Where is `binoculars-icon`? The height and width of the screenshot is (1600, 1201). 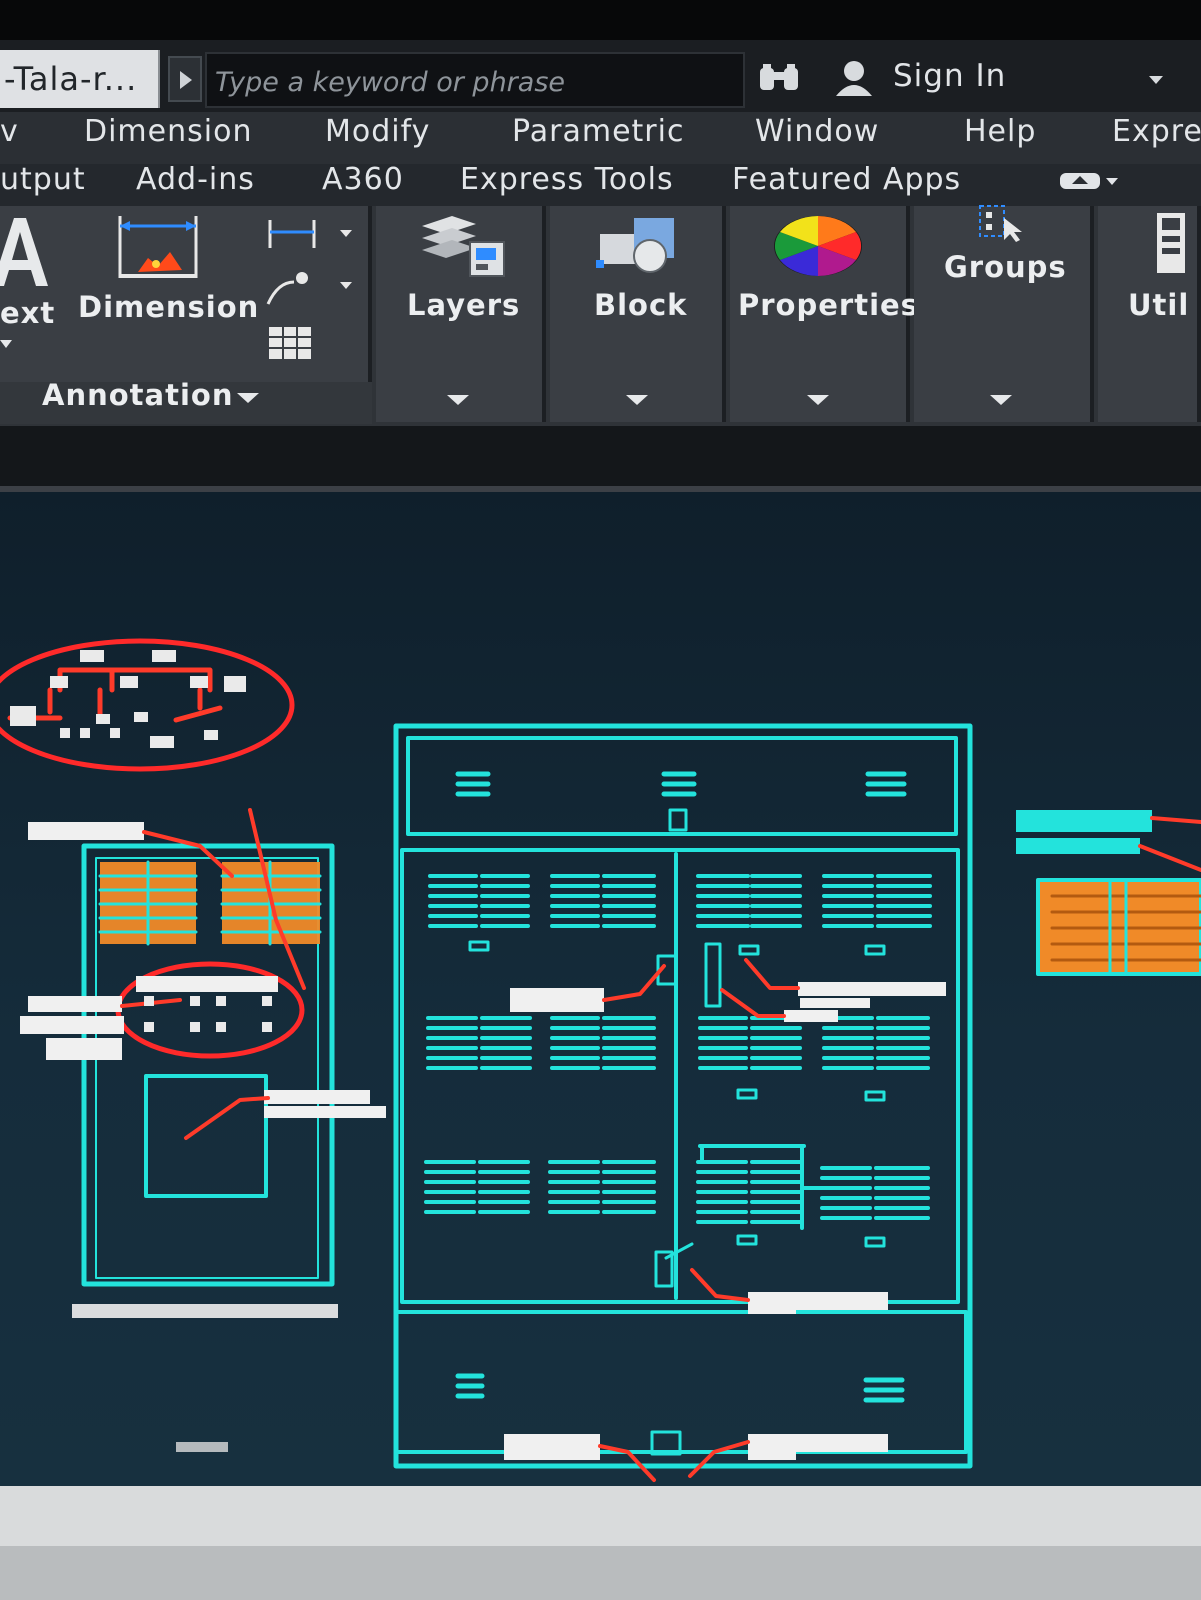 binoculars-icon is located at coordinates (780, 80).